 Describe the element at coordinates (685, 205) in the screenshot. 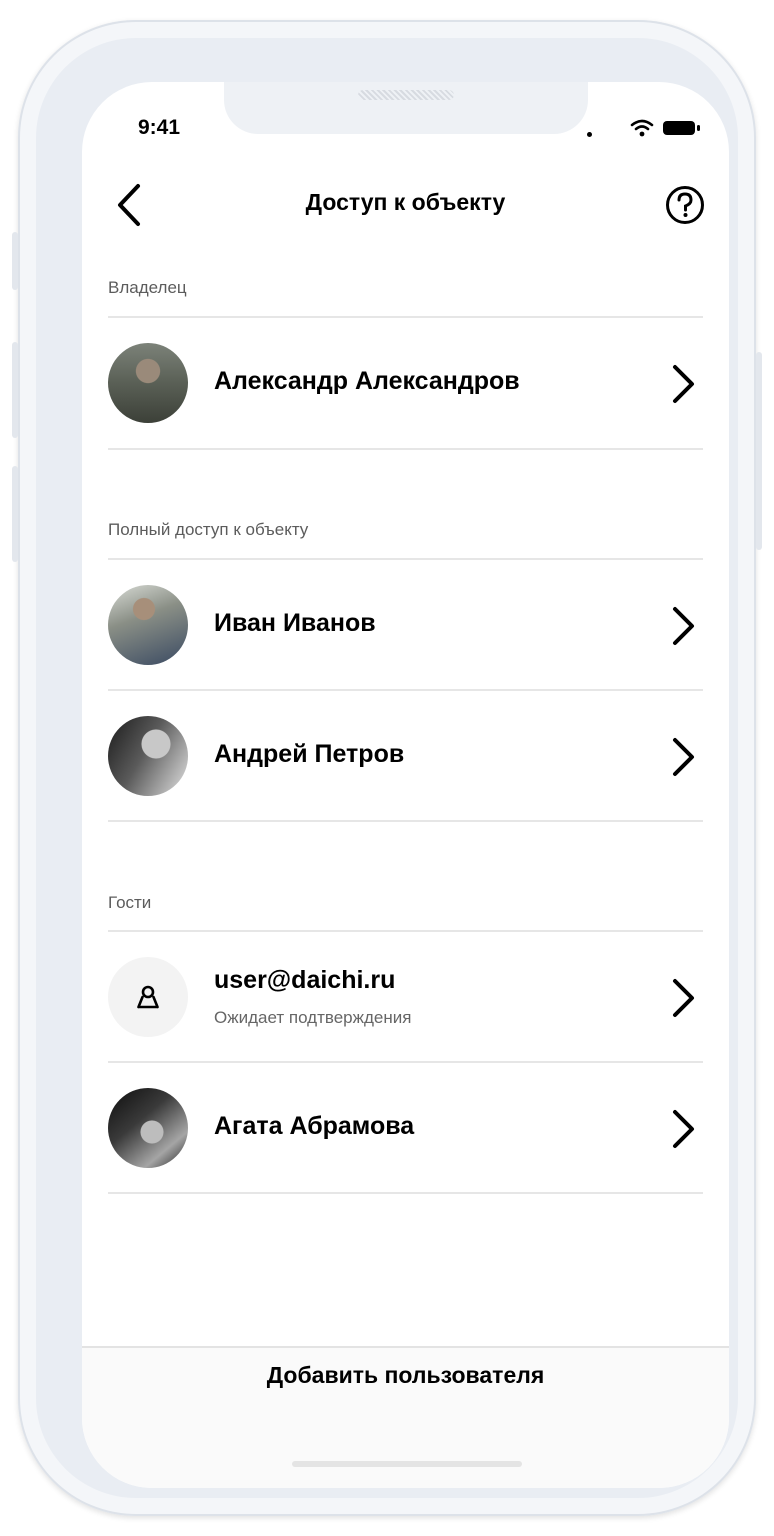

I see `help-icon` at that location.